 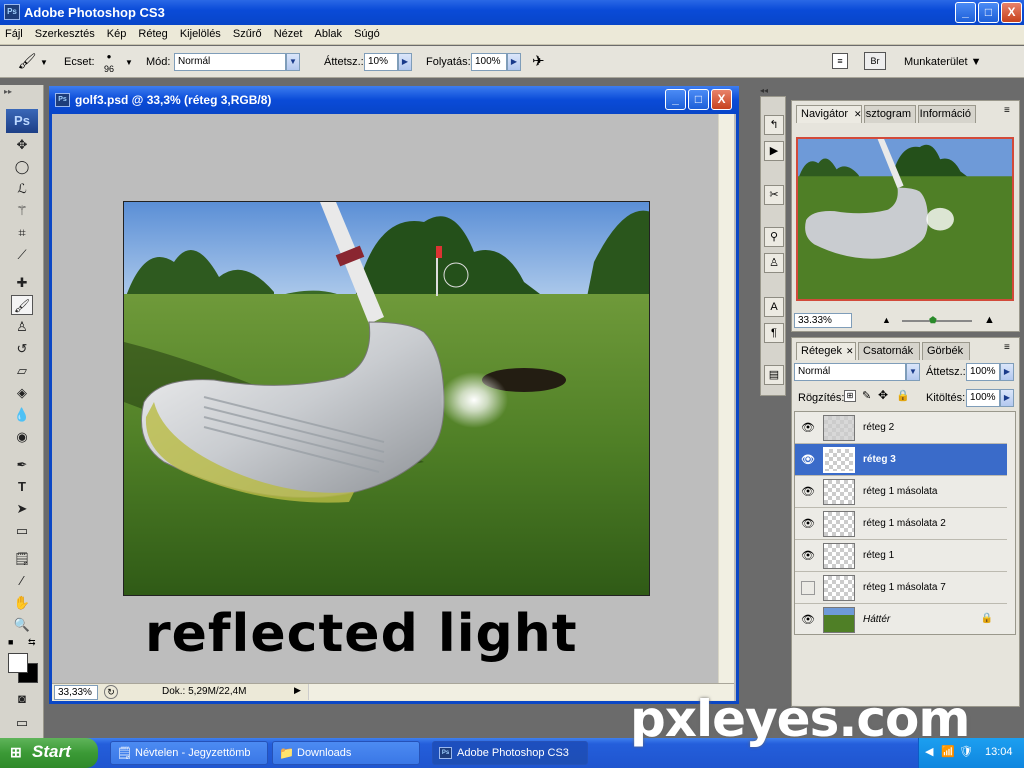 I want to click on mode-select: Normál, so click(x=230, y=62).